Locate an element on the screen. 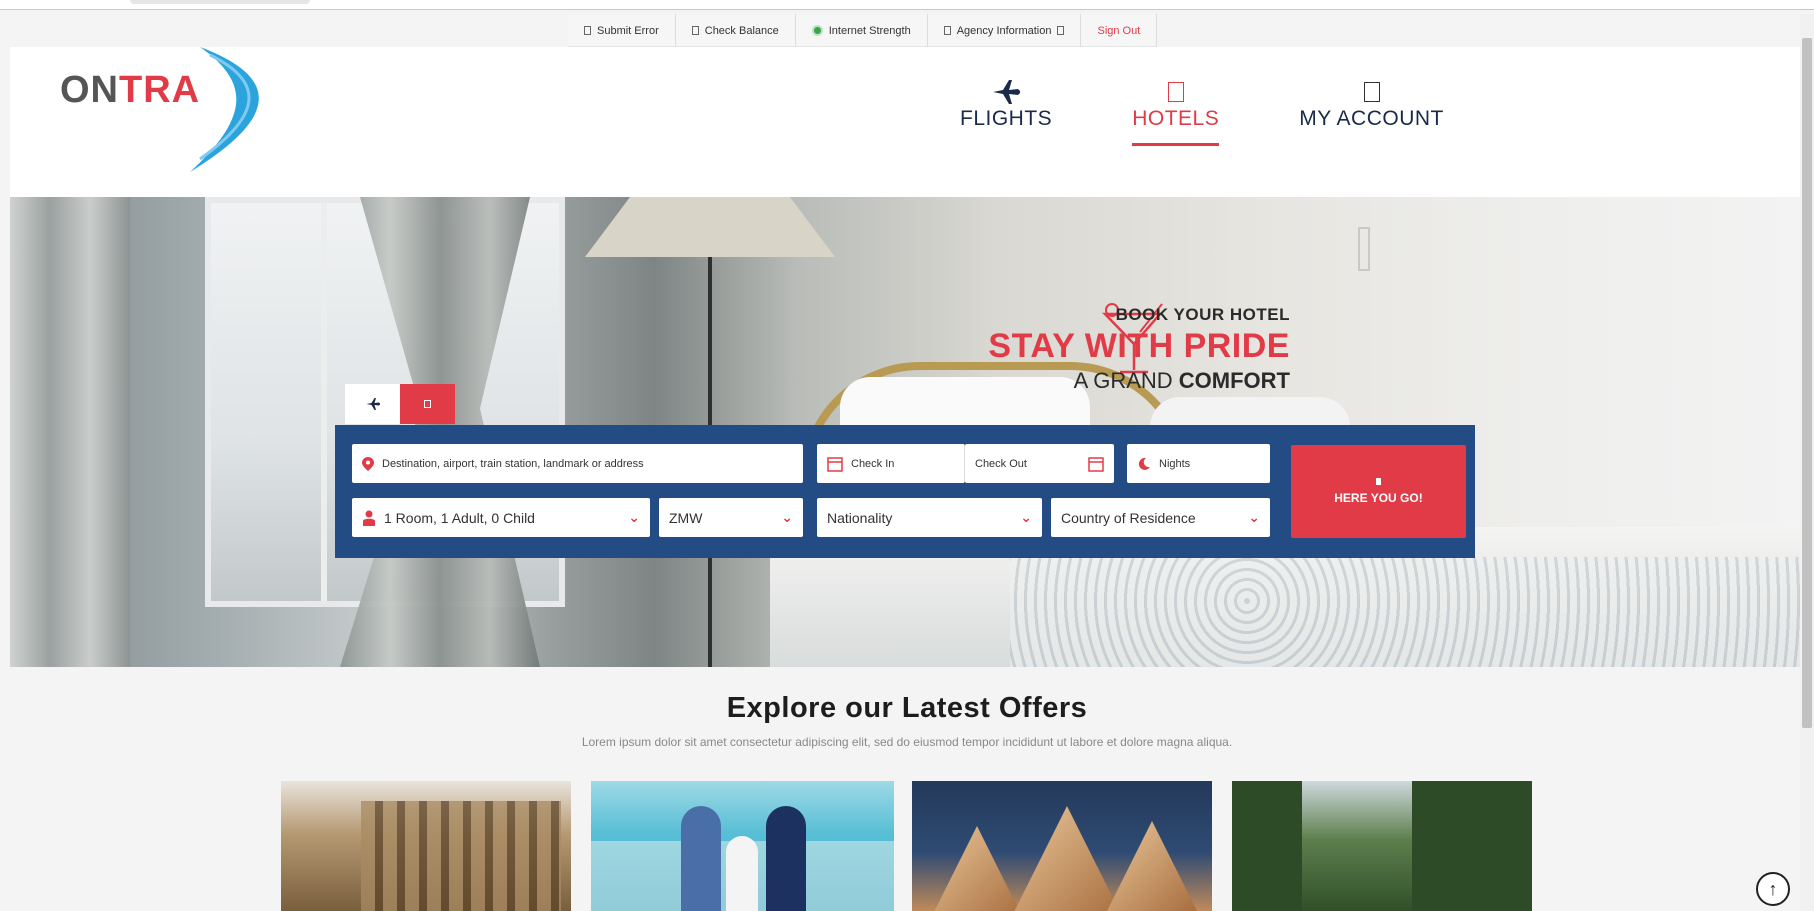 The height and width of the screenshot is (911, 1814). nav-hotels: HOTELS is located at coordinates (1176, 111).